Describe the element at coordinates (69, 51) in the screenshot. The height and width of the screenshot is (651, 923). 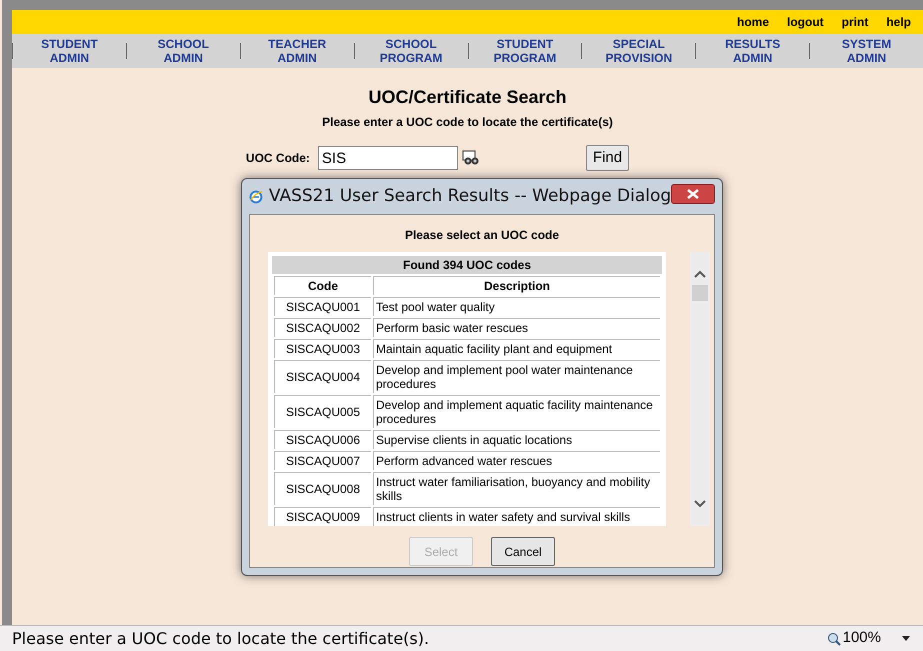
I see `nav-item: STUDENT ADMIN` at that location.